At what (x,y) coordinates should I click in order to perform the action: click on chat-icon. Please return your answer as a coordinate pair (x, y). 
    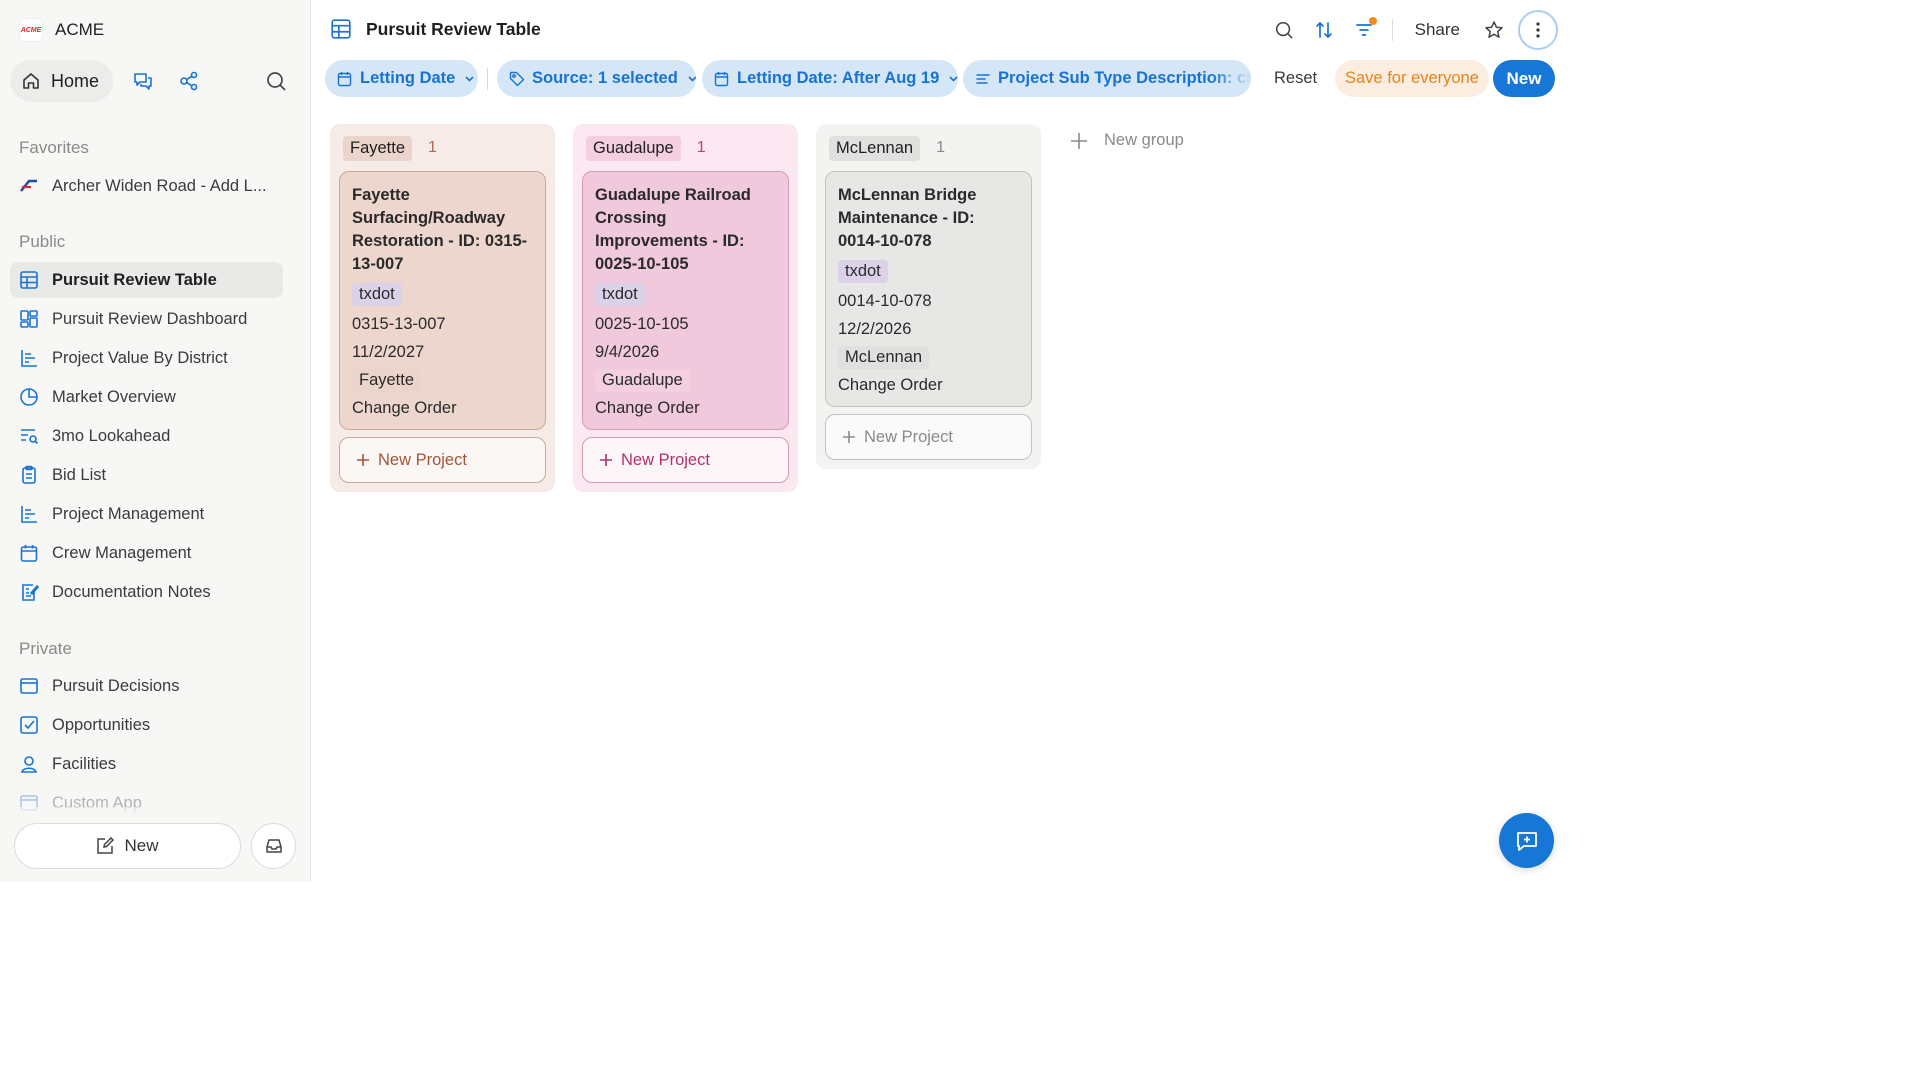
    Looking at the image, I should click on (143, 81).